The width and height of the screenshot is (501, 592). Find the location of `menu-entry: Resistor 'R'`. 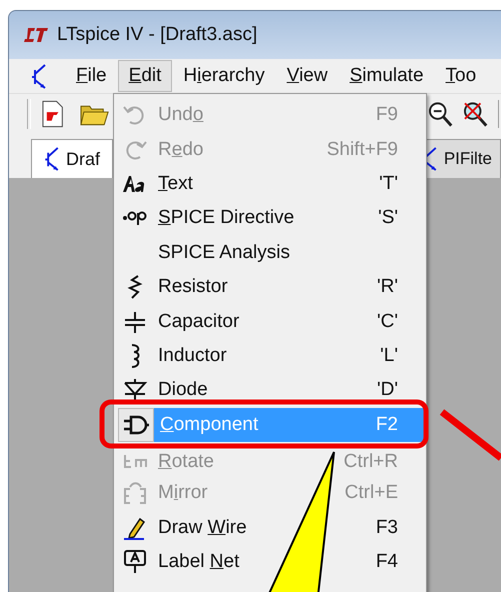

menu-entry: Resistor 'R' is located at coordinates (270, 287).